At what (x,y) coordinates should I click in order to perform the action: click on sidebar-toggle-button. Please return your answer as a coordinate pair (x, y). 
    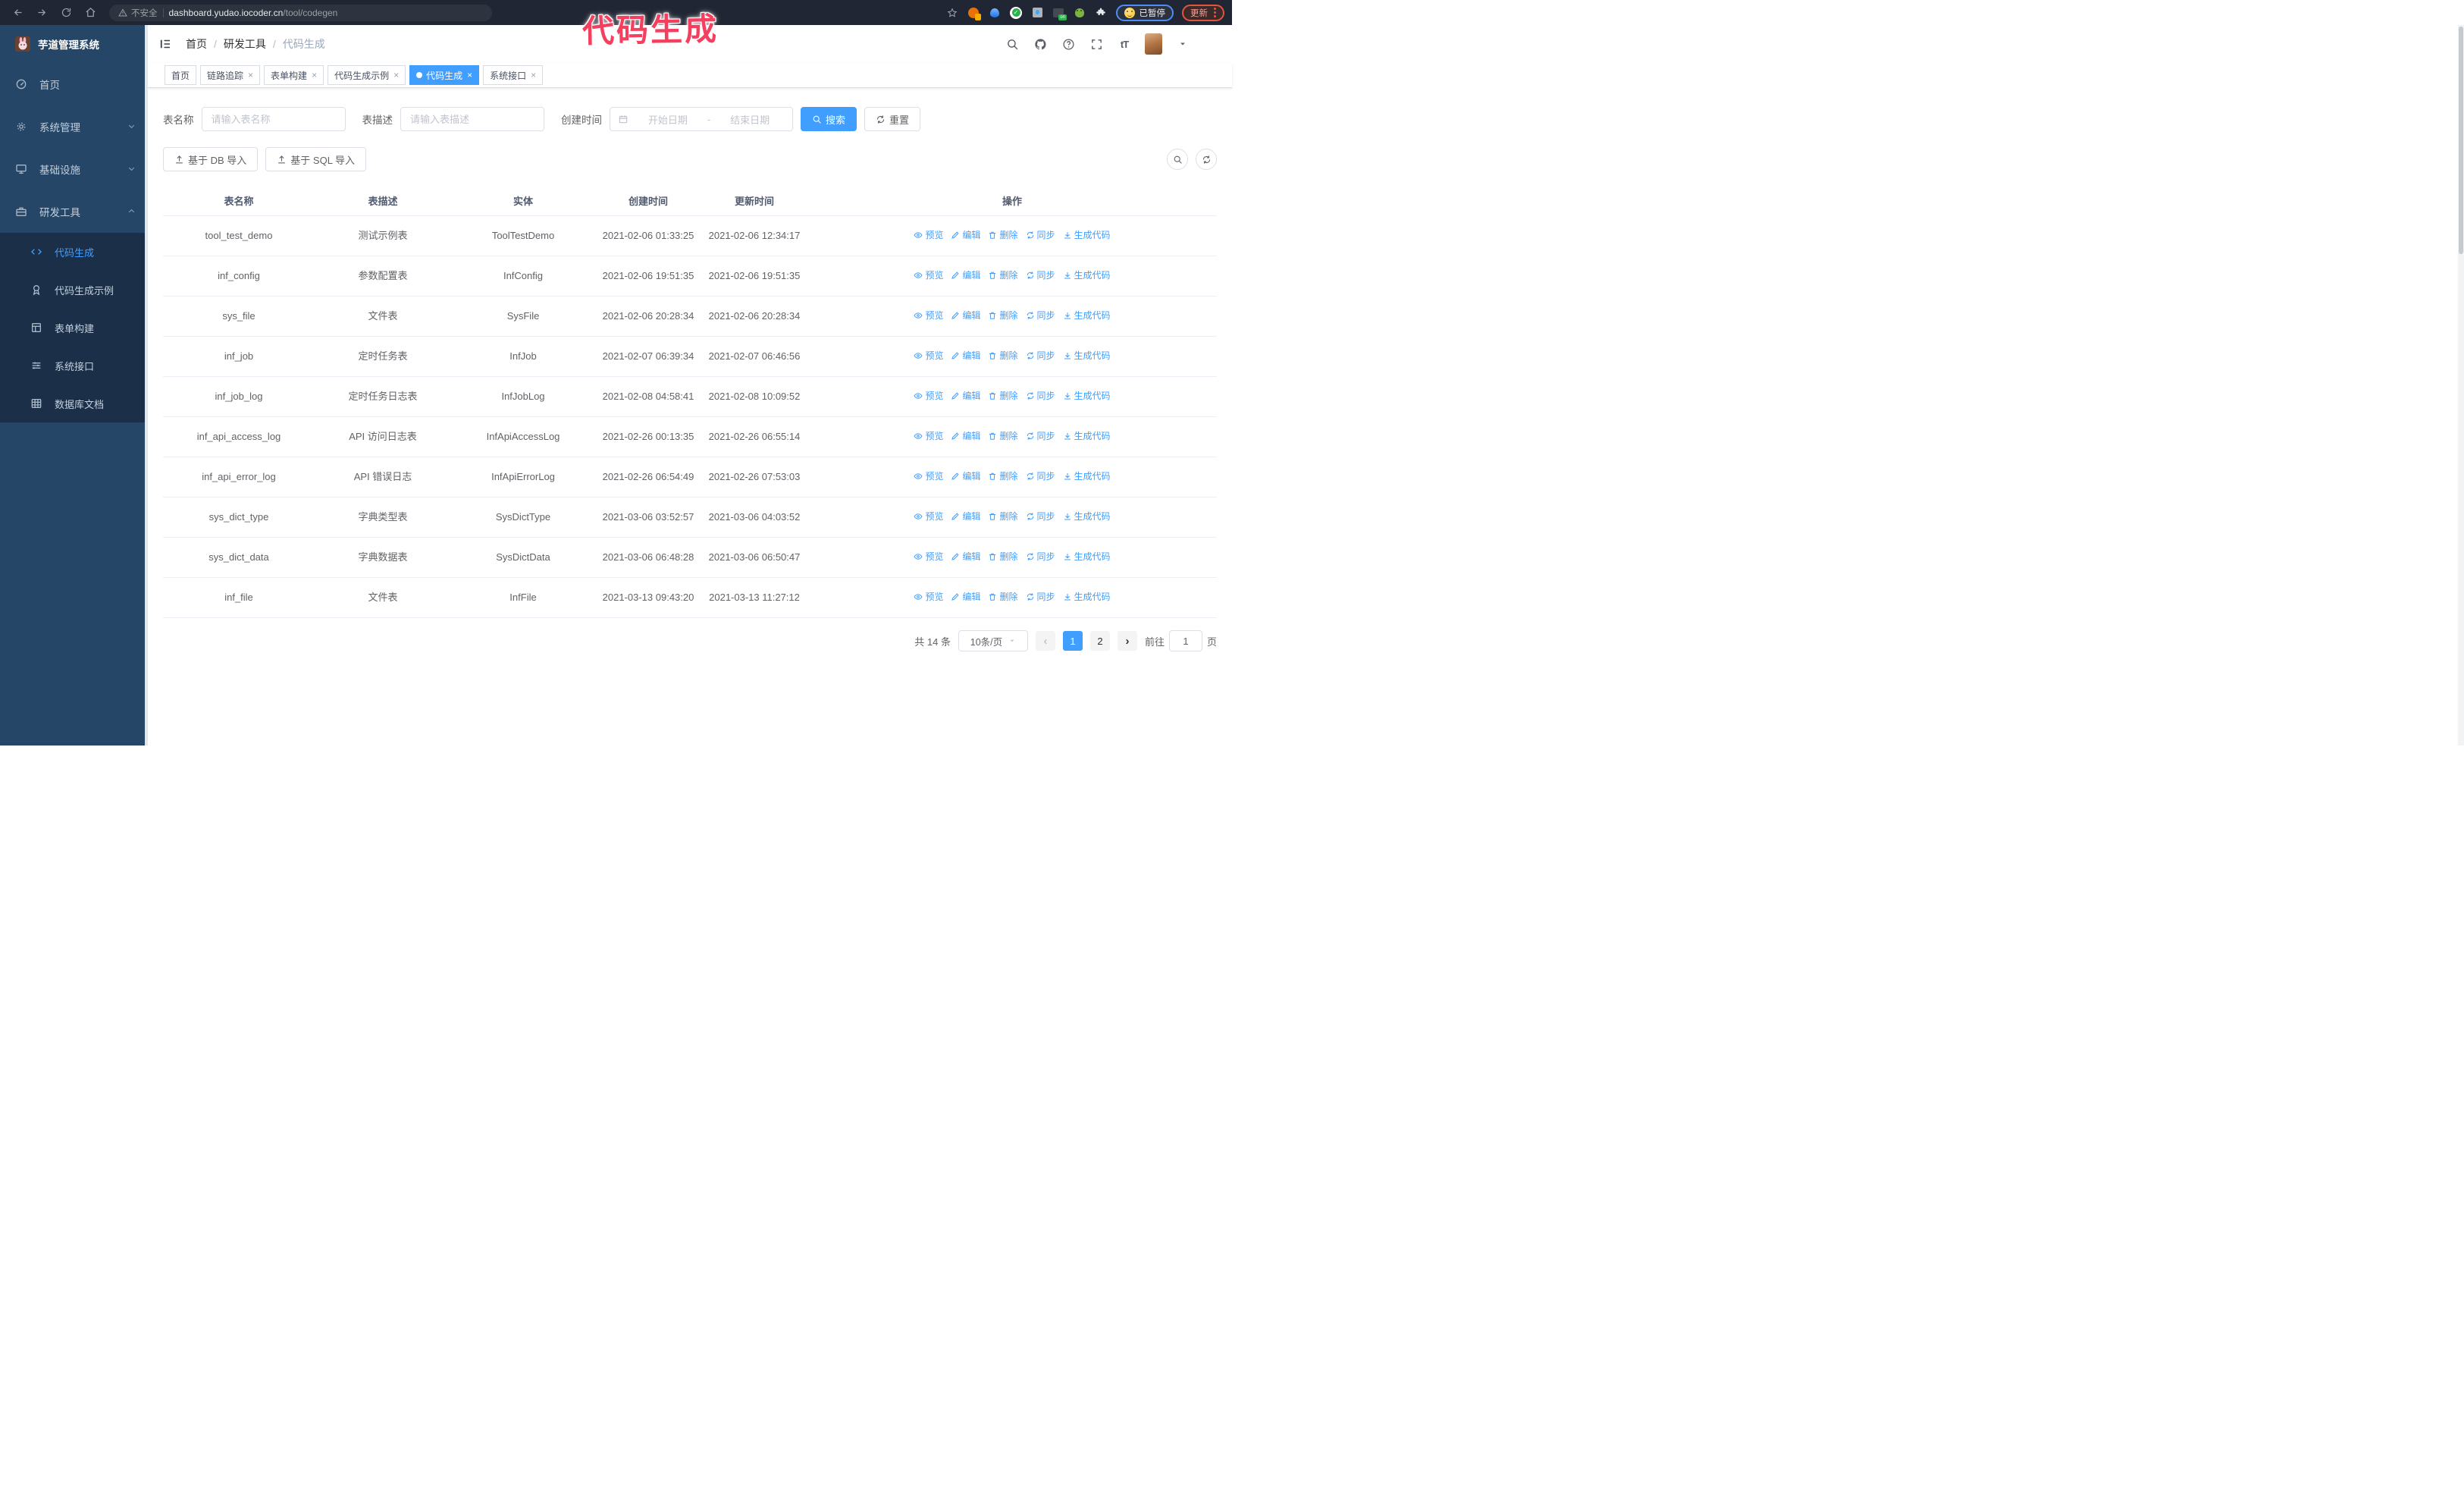
    Looking at the image, I should click on (166, 44).